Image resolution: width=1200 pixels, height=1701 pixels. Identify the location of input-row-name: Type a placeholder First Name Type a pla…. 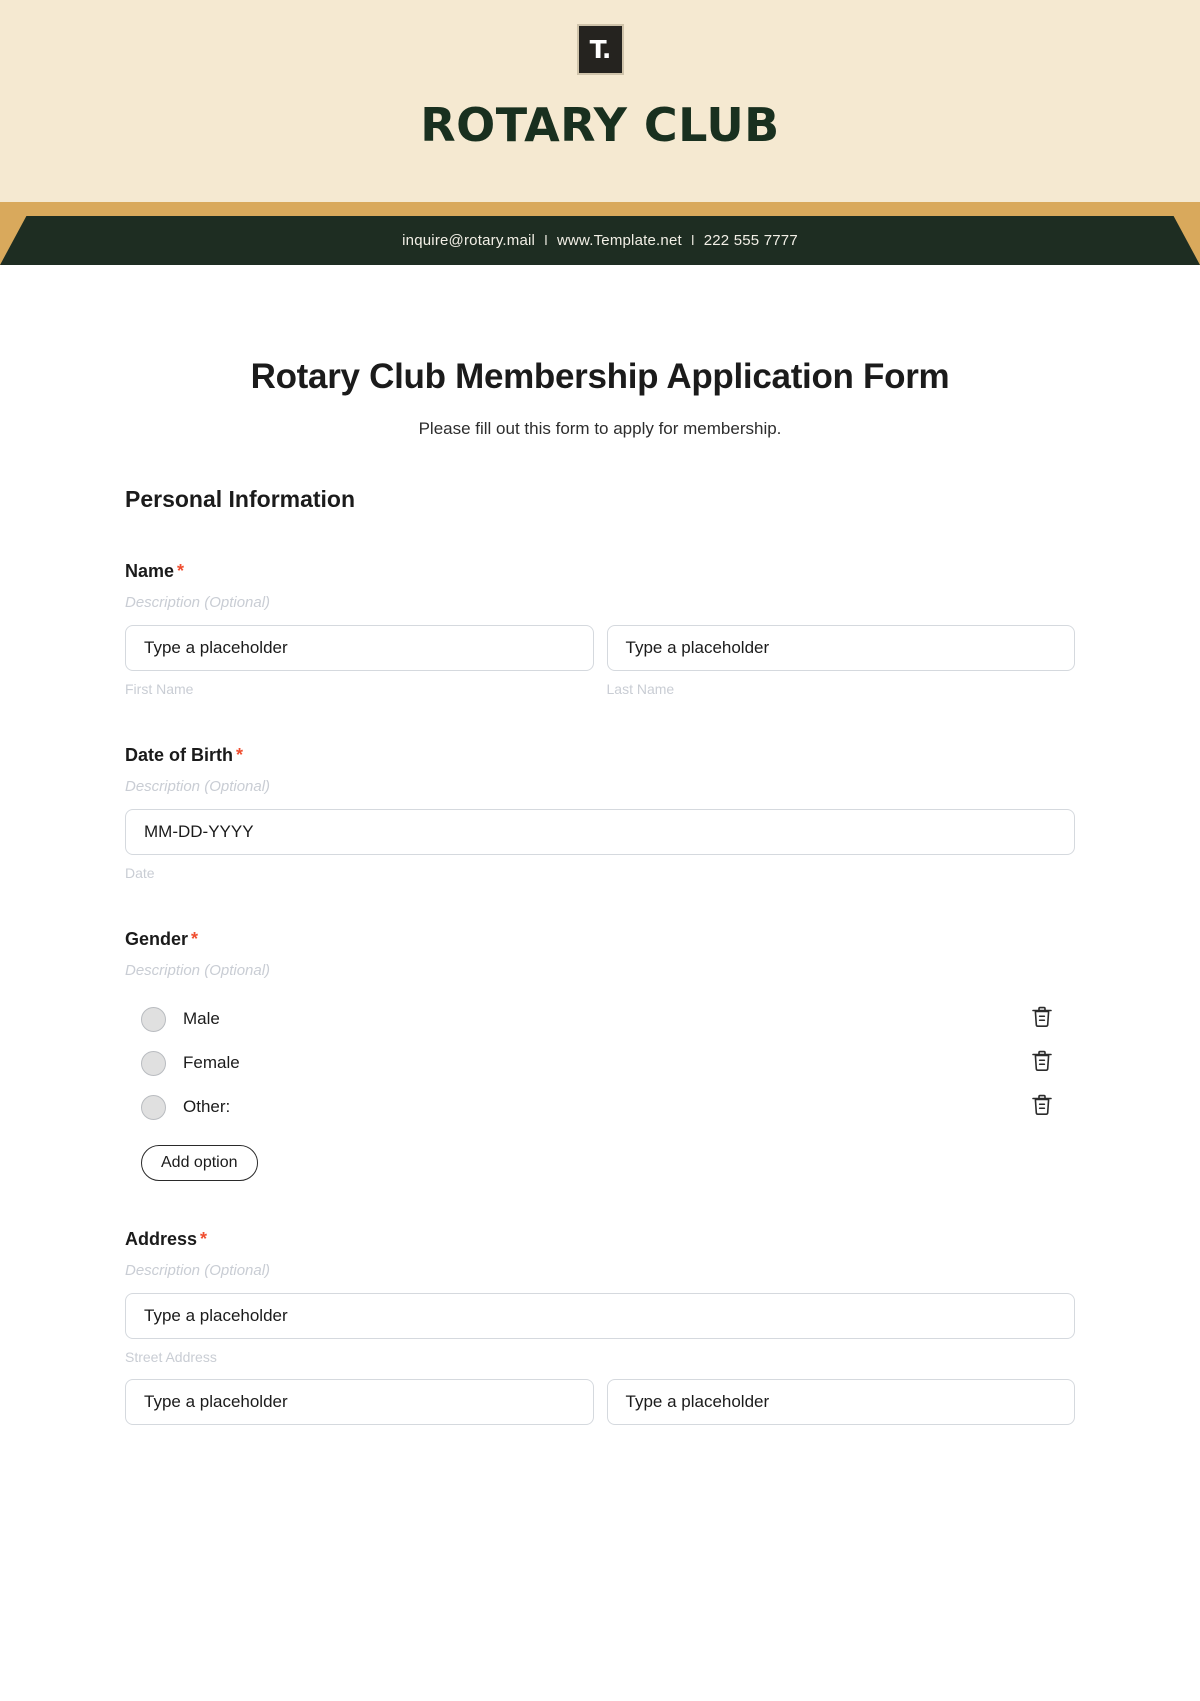
(600, 661).